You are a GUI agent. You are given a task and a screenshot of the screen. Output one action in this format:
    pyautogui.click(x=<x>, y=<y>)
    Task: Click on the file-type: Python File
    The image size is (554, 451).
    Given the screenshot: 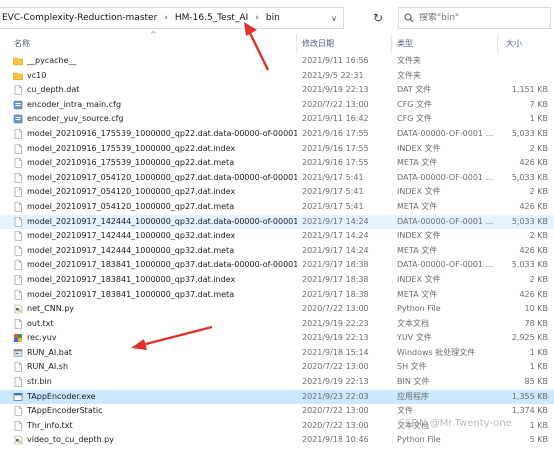 What is the action you would take?
    pyautogui.click(x=419, y=309)
    